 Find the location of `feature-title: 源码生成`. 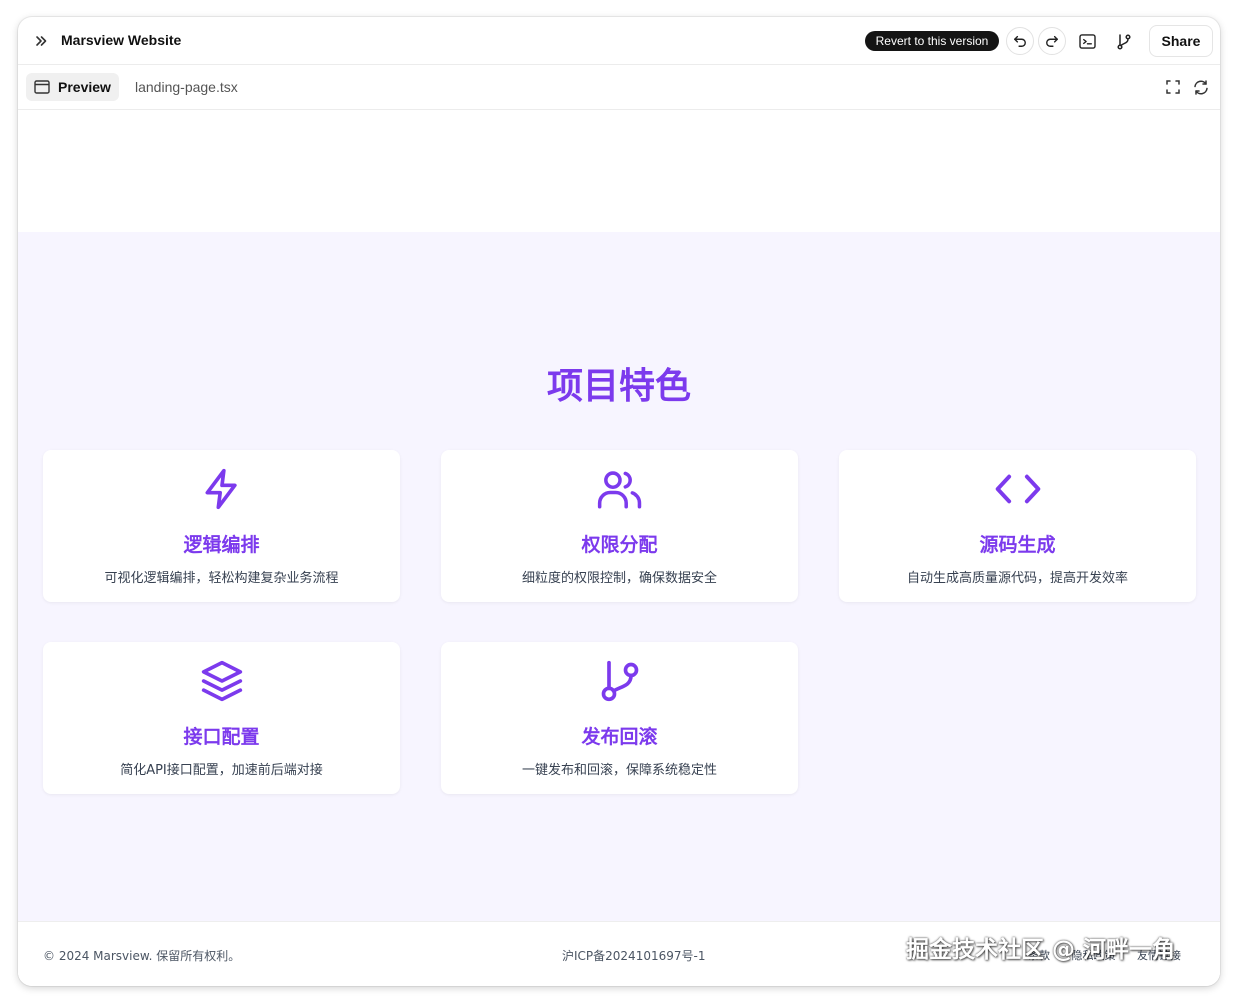

feature-title: 源码生成 is located at coordinates (1017, 545).